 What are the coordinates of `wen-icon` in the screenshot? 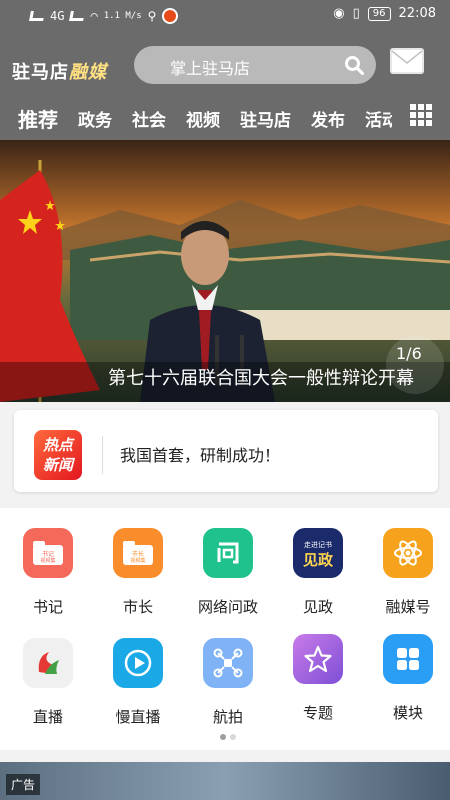 It's located at (228, 553).